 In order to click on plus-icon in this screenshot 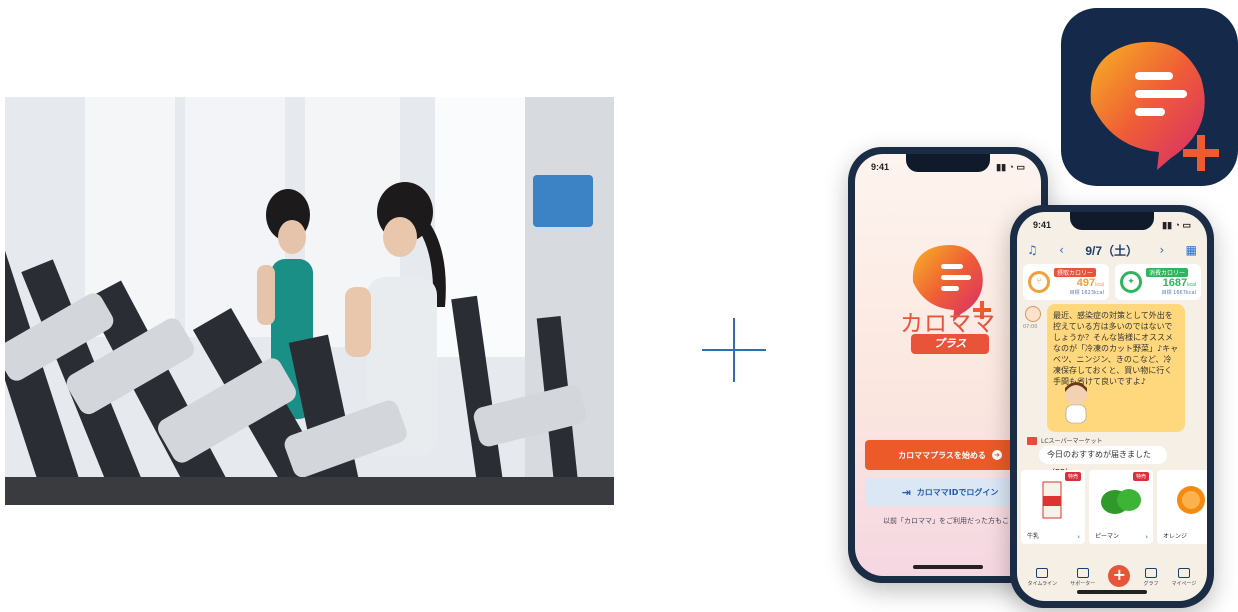, I will do `click(734, 350)`.